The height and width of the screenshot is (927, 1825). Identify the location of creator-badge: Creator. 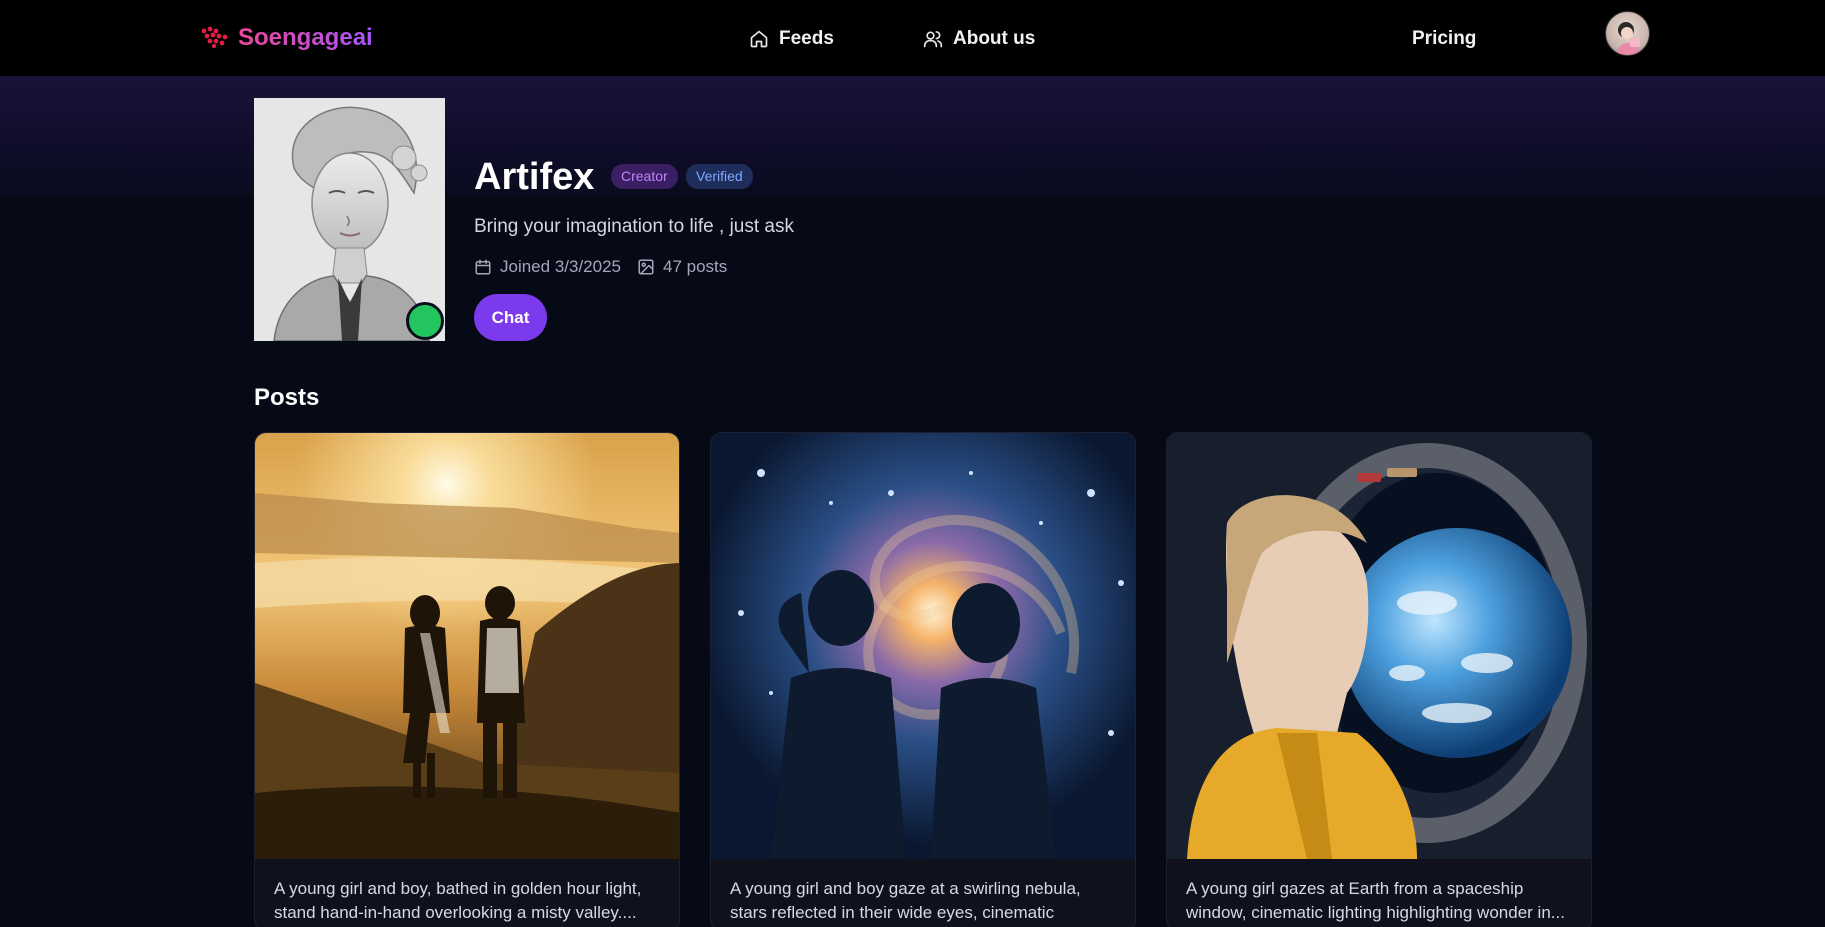
(644, 176).